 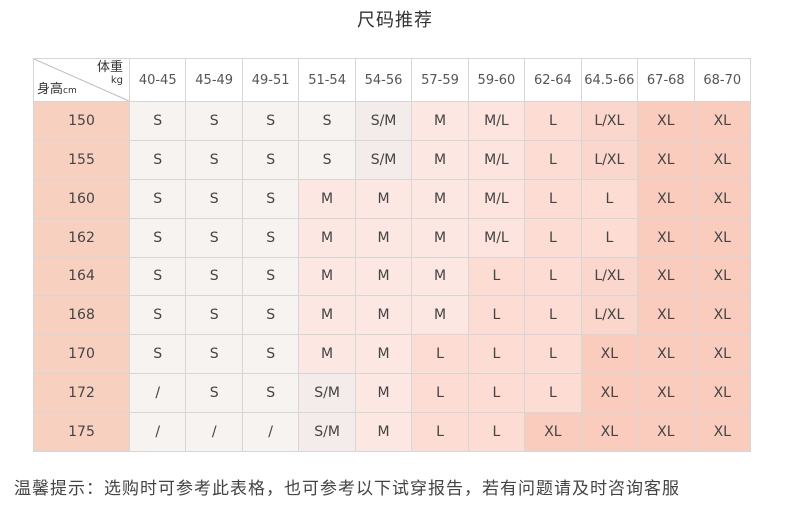 What do you see at coordinates (81, 159) in the screenshot?
I see `height-cell: 155` at bounding box center [81, 159].